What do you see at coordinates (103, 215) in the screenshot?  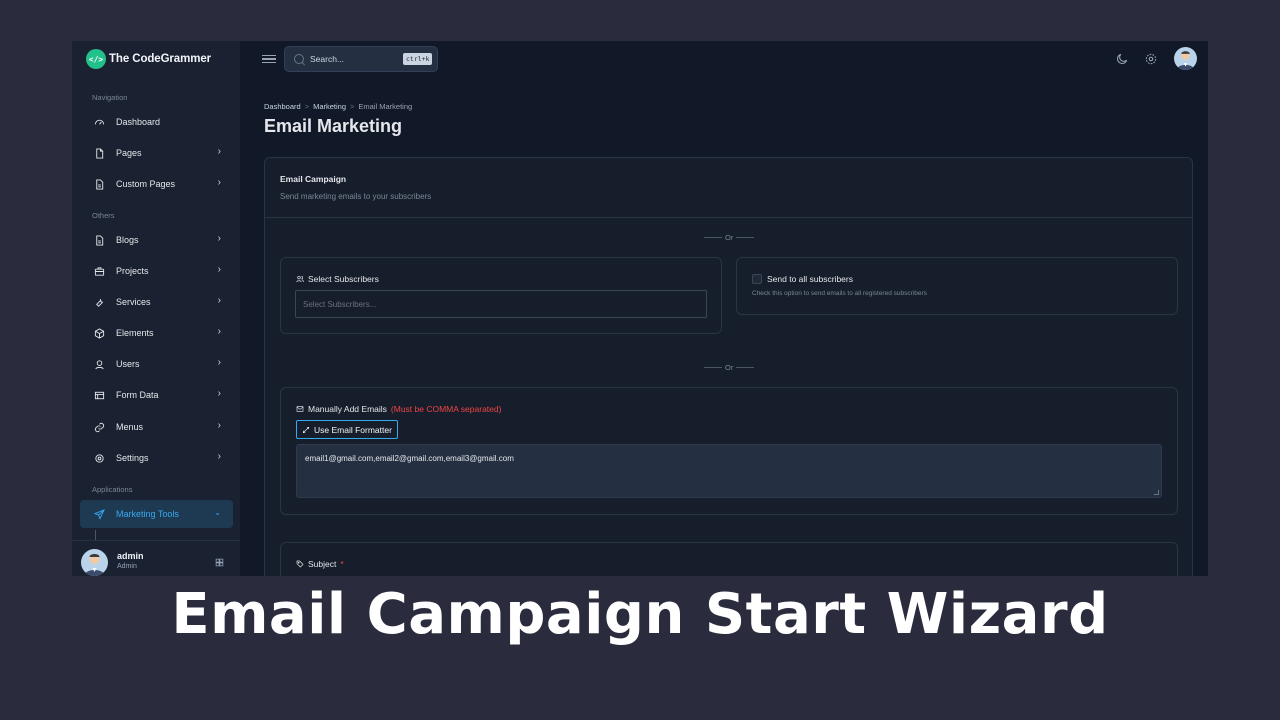 I see `section-label-others: Others` at bounding box center [103, 215].